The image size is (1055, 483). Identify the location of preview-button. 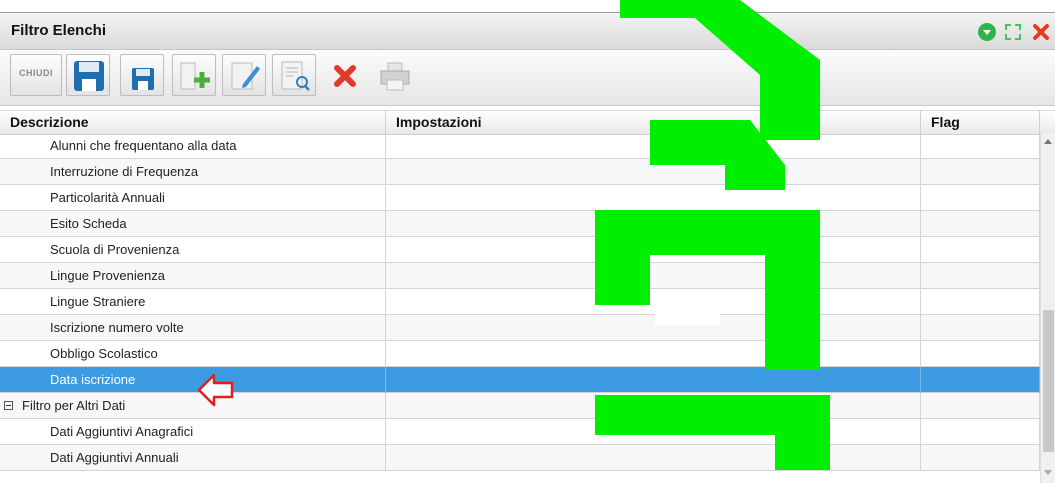
(294, 75).